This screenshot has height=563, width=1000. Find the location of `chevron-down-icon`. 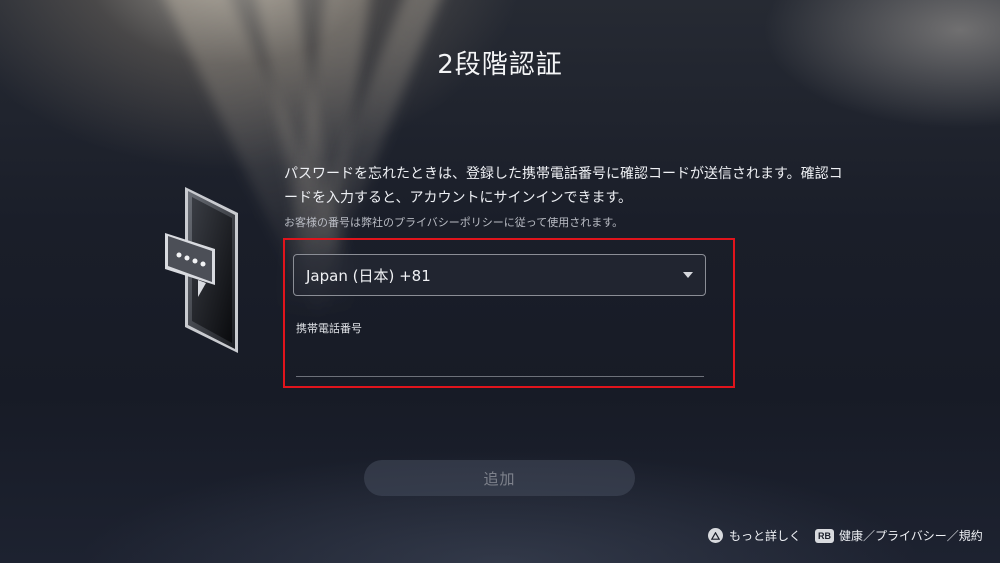

chevron-down-icon is located at coordinates (688, 275).